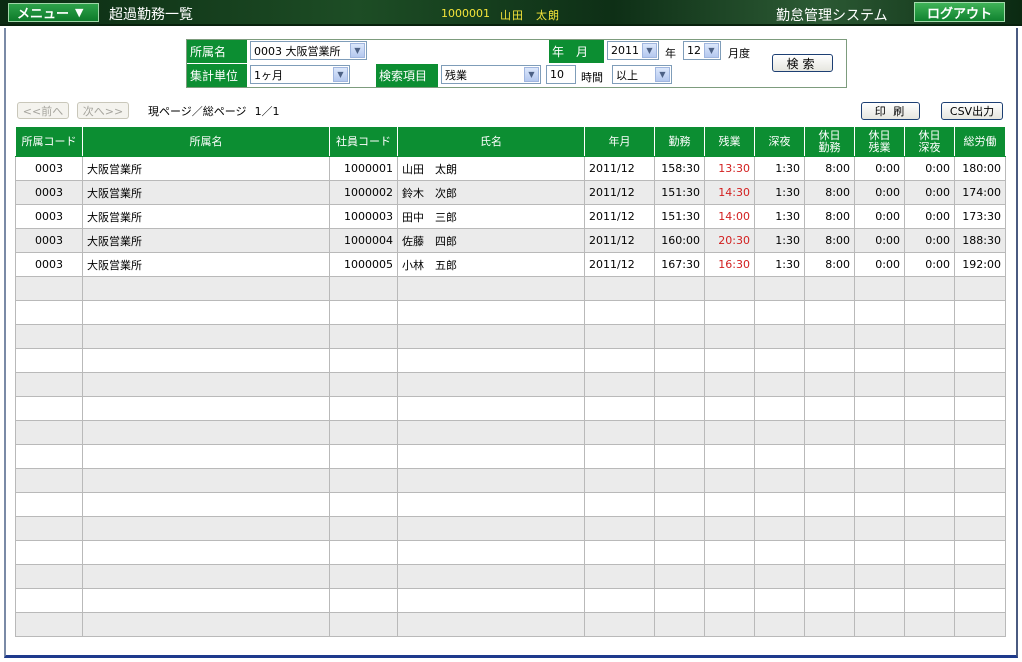  Describe the element at coordinates (456, 75) in the screenshot. I see `item-select-value: 残業` at that location.